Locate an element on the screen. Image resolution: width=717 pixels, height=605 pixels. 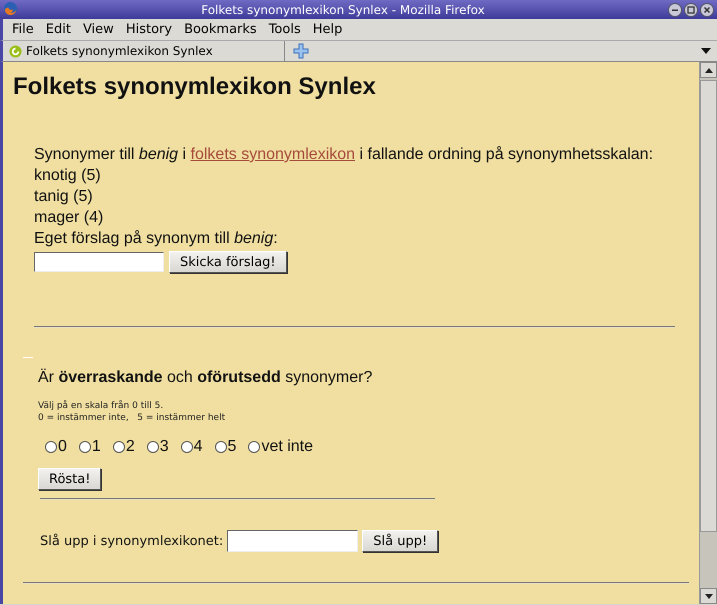
minimize-button is located at coordinates (675, 9).